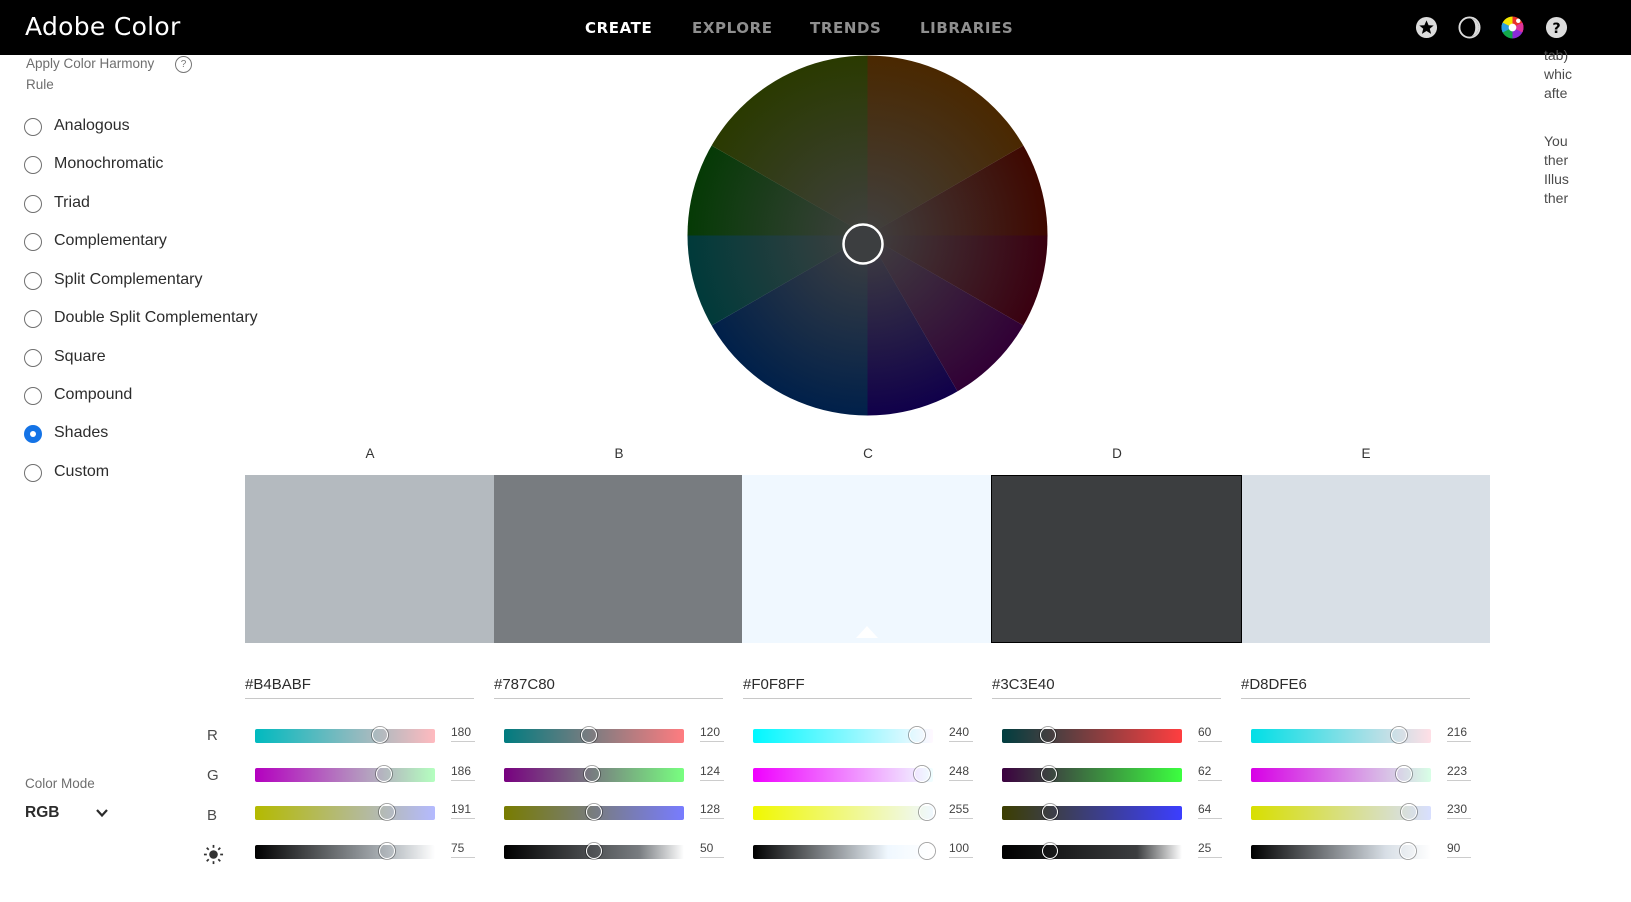 This screenshot has height=902, width=1631. What do you see at coordinates (103, 26) in the screenshot?
I see `app-logo: Adobe Color` at bounding box center [103, 26].